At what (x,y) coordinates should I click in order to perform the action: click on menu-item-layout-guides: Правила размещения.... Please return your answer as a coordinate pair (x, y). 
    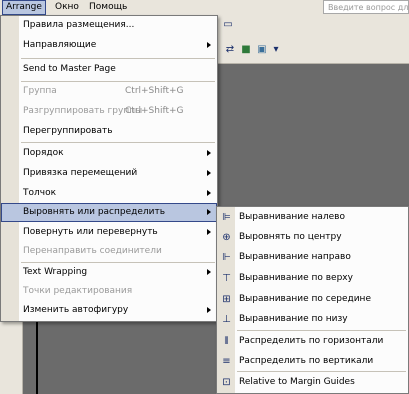
    Looking at the image, I should click on (109, 25).